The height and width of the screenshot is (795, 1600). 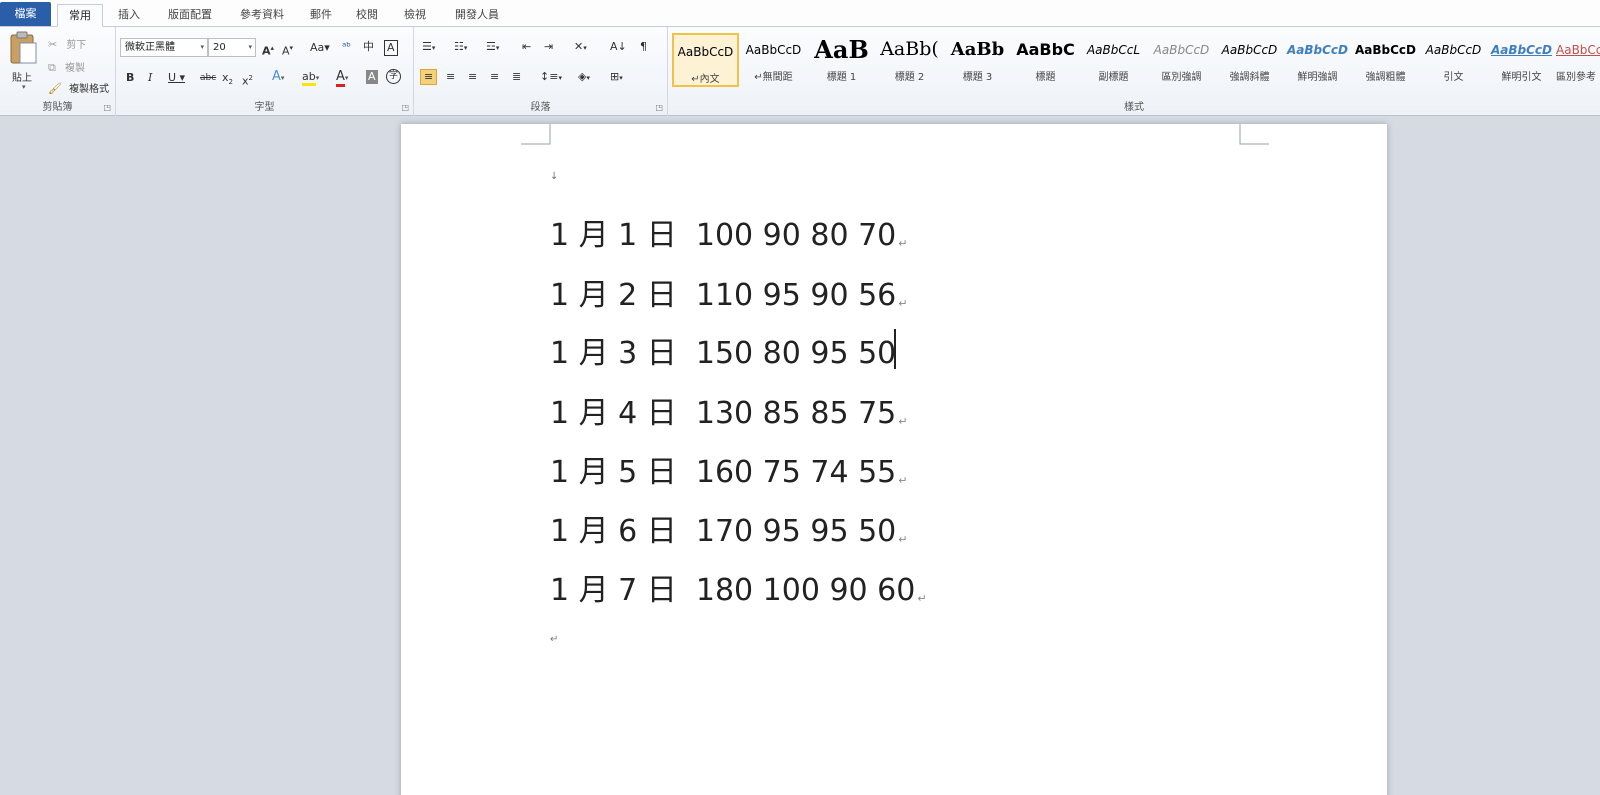 What do you see at coordinates (1113, 60) in the screenshot?
I see `style-subtitle: AaBbCcL 副標題` at bounding box center [1113, 60].